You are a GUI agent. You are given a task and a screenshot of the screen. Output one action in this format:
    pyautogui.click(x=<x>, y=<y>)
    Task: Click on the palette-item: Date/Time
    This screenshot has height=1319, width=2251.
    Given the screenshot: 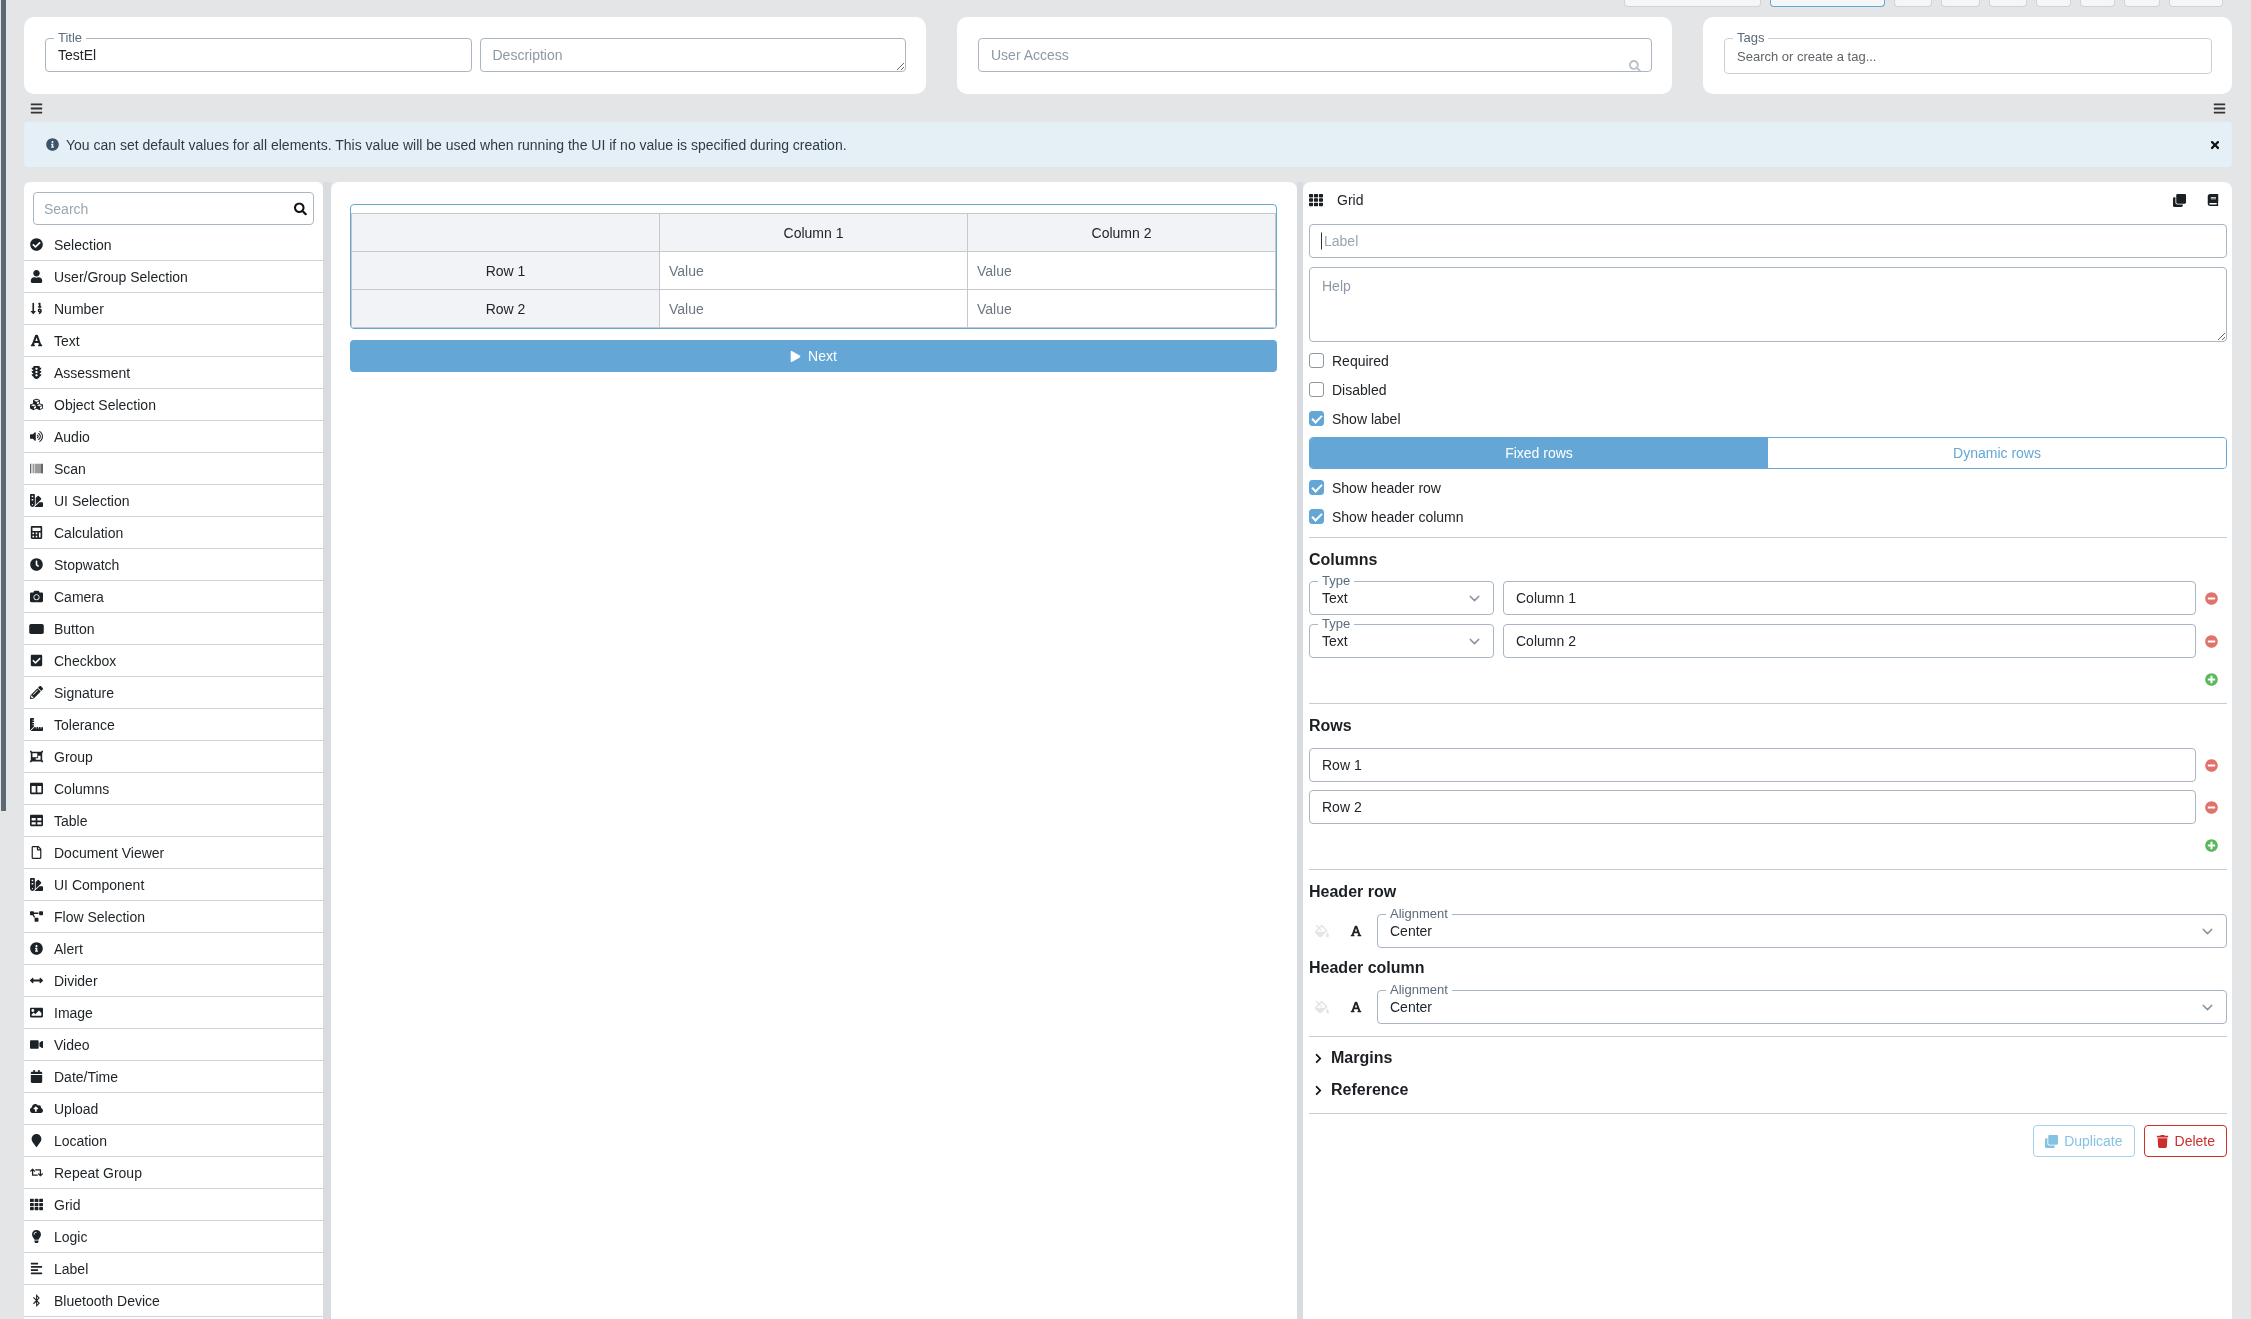 What is the action you would take?
    pyautogui.click(x=173, y=1077)
    